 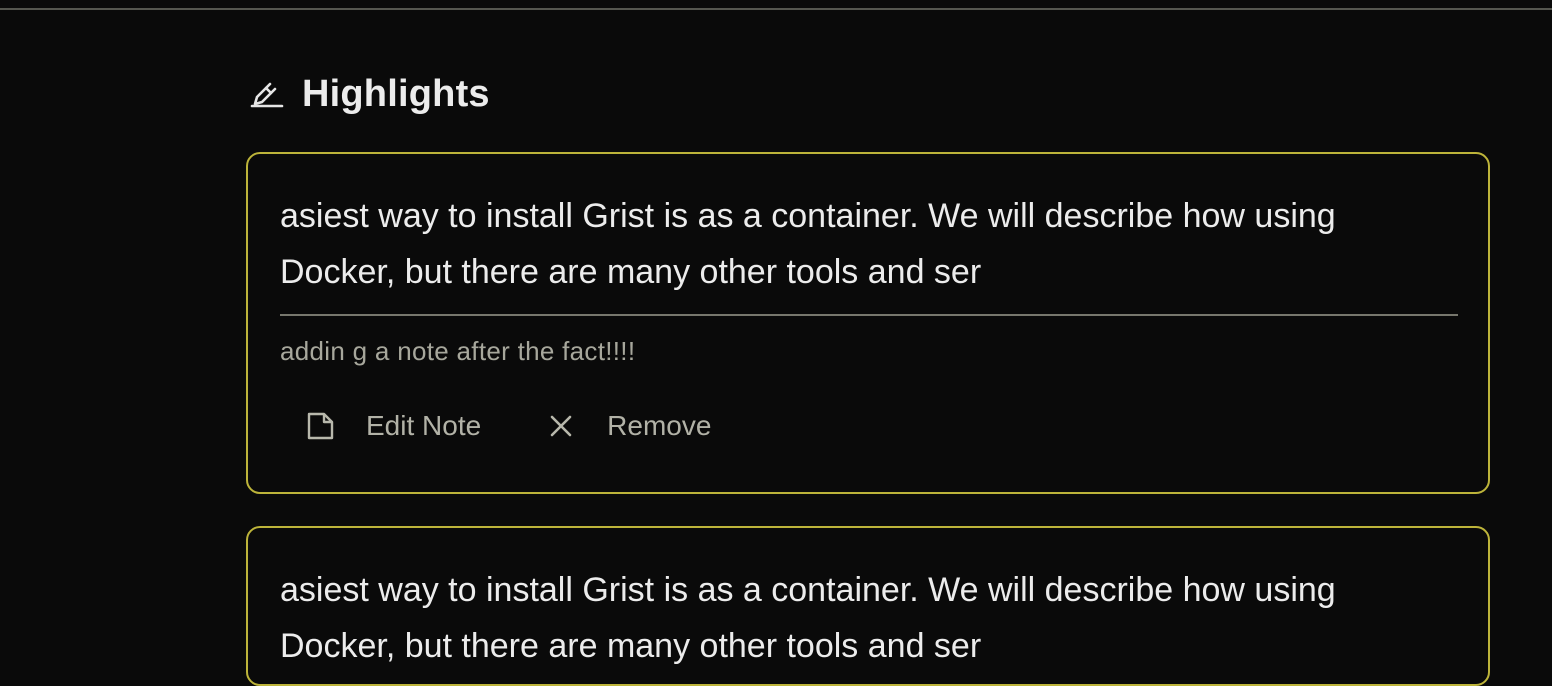 I want to click on page-title: Highlights, so click(x=396, y=93).